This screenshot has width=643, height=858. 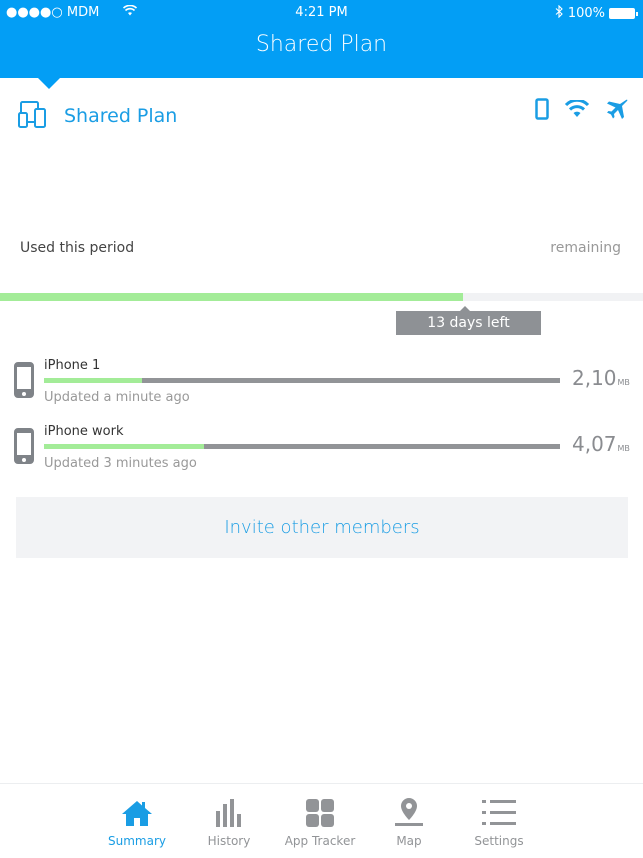 What do you see at coordinates (623, 13) in the screenshot?
I see `battery-icon` at bounding box center [623, 13].